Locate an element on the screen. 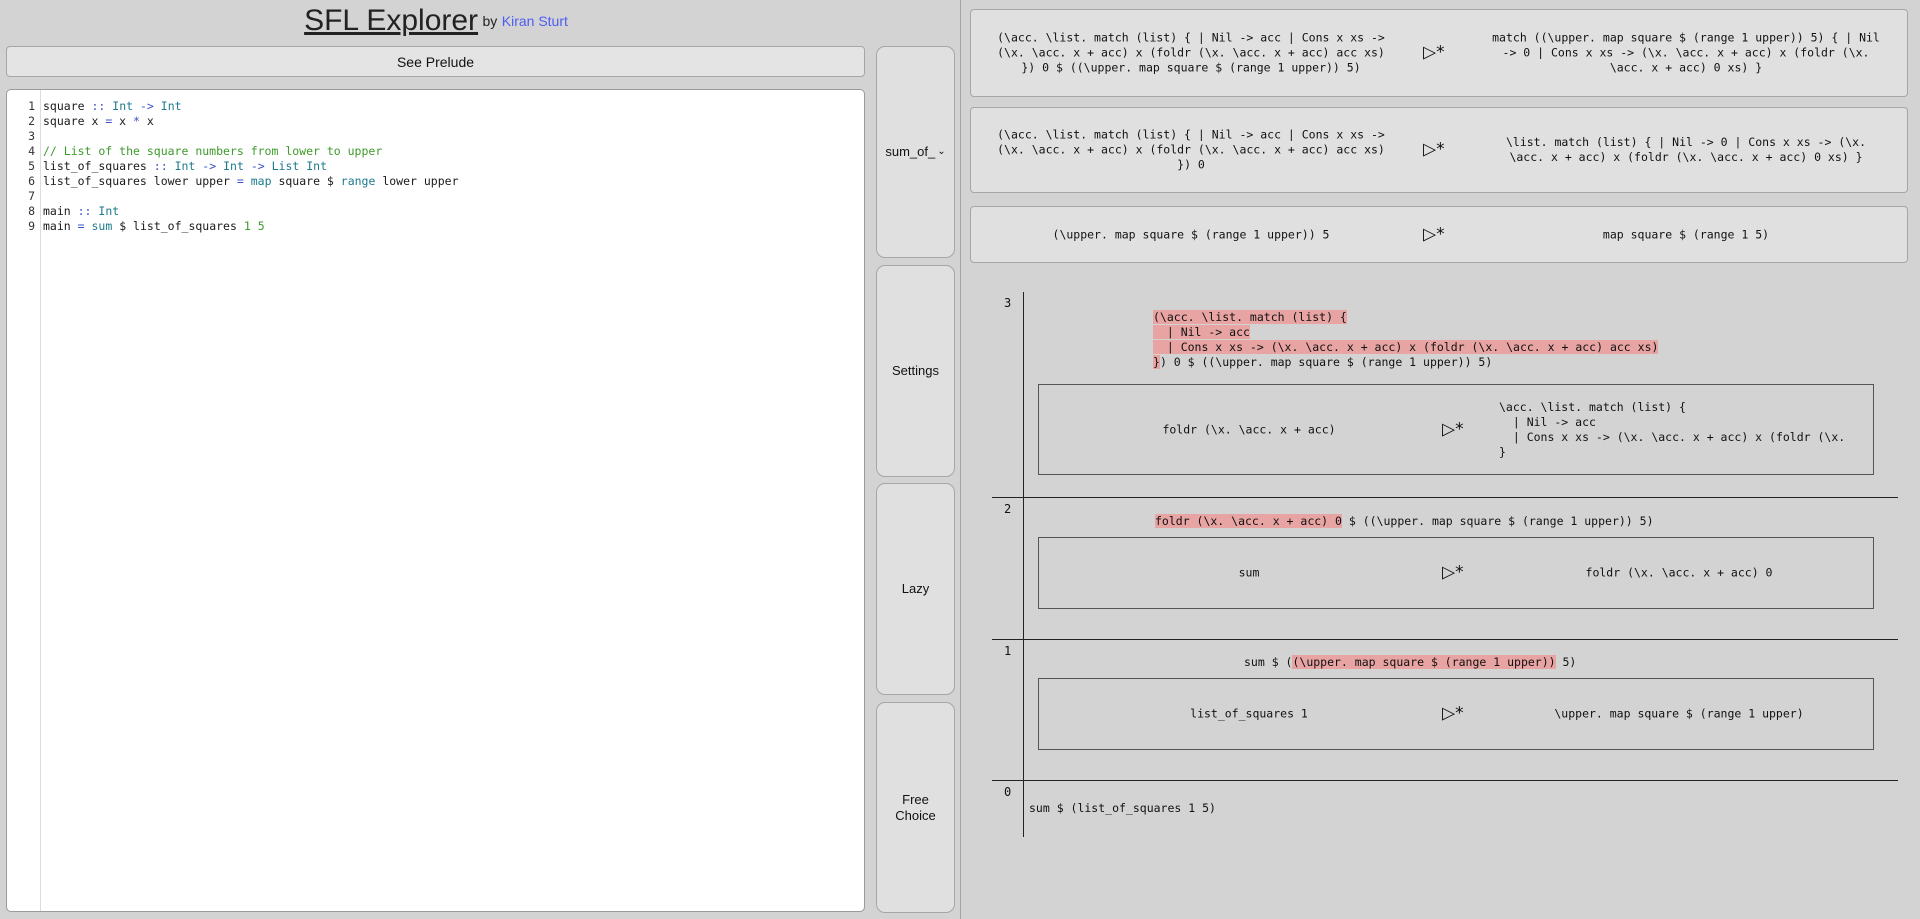 The height and width of the screenshot is (919, 1920). substitution-box: sum ▷* foldr (\x. \acc. x + acc) 0 is located at coordinates (1456, 573).